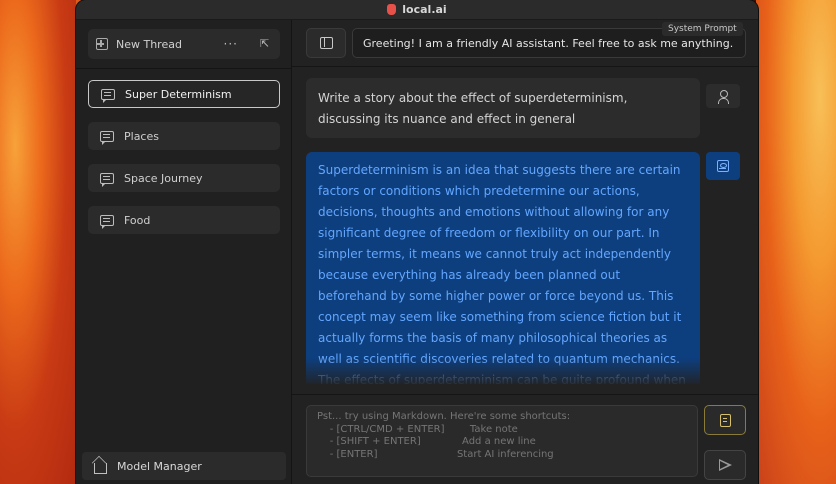 The width and height of the screenshot is (836, 484). What do you see at coordinates (424, 9) in the screenshot?
I see `window-title: local.ai` at bounding box center [424, 9].